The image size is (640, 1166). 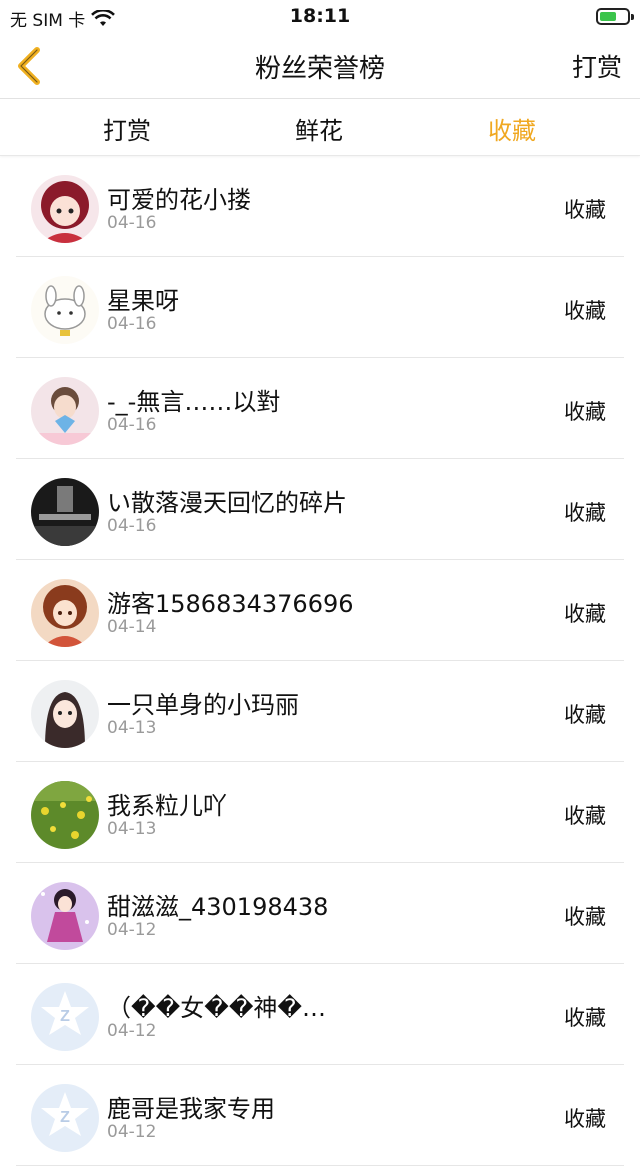 I want to click on list-item: 星果呀 04-16 收藏, so click(x=320, y=307).